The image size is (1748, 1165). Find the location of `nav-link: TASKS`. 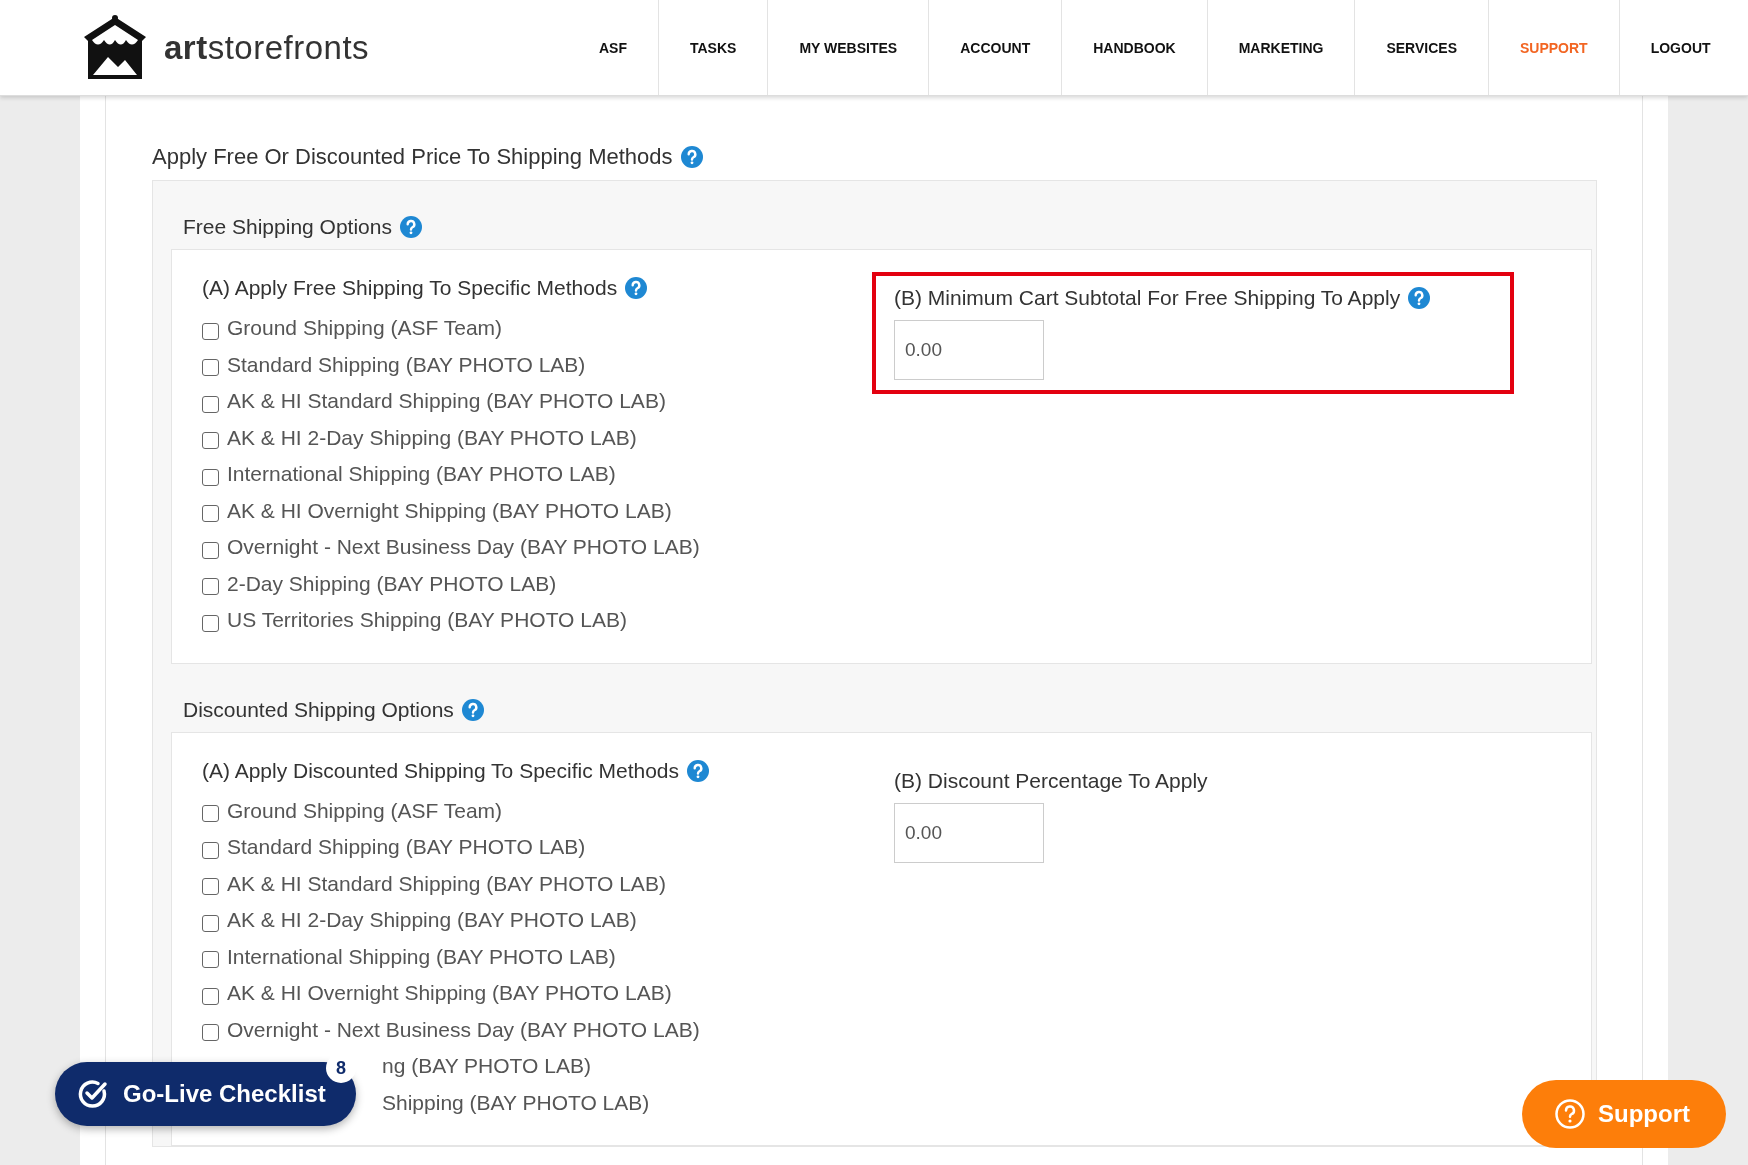

nav-link: TASKS is located at coordinates (713, 47).